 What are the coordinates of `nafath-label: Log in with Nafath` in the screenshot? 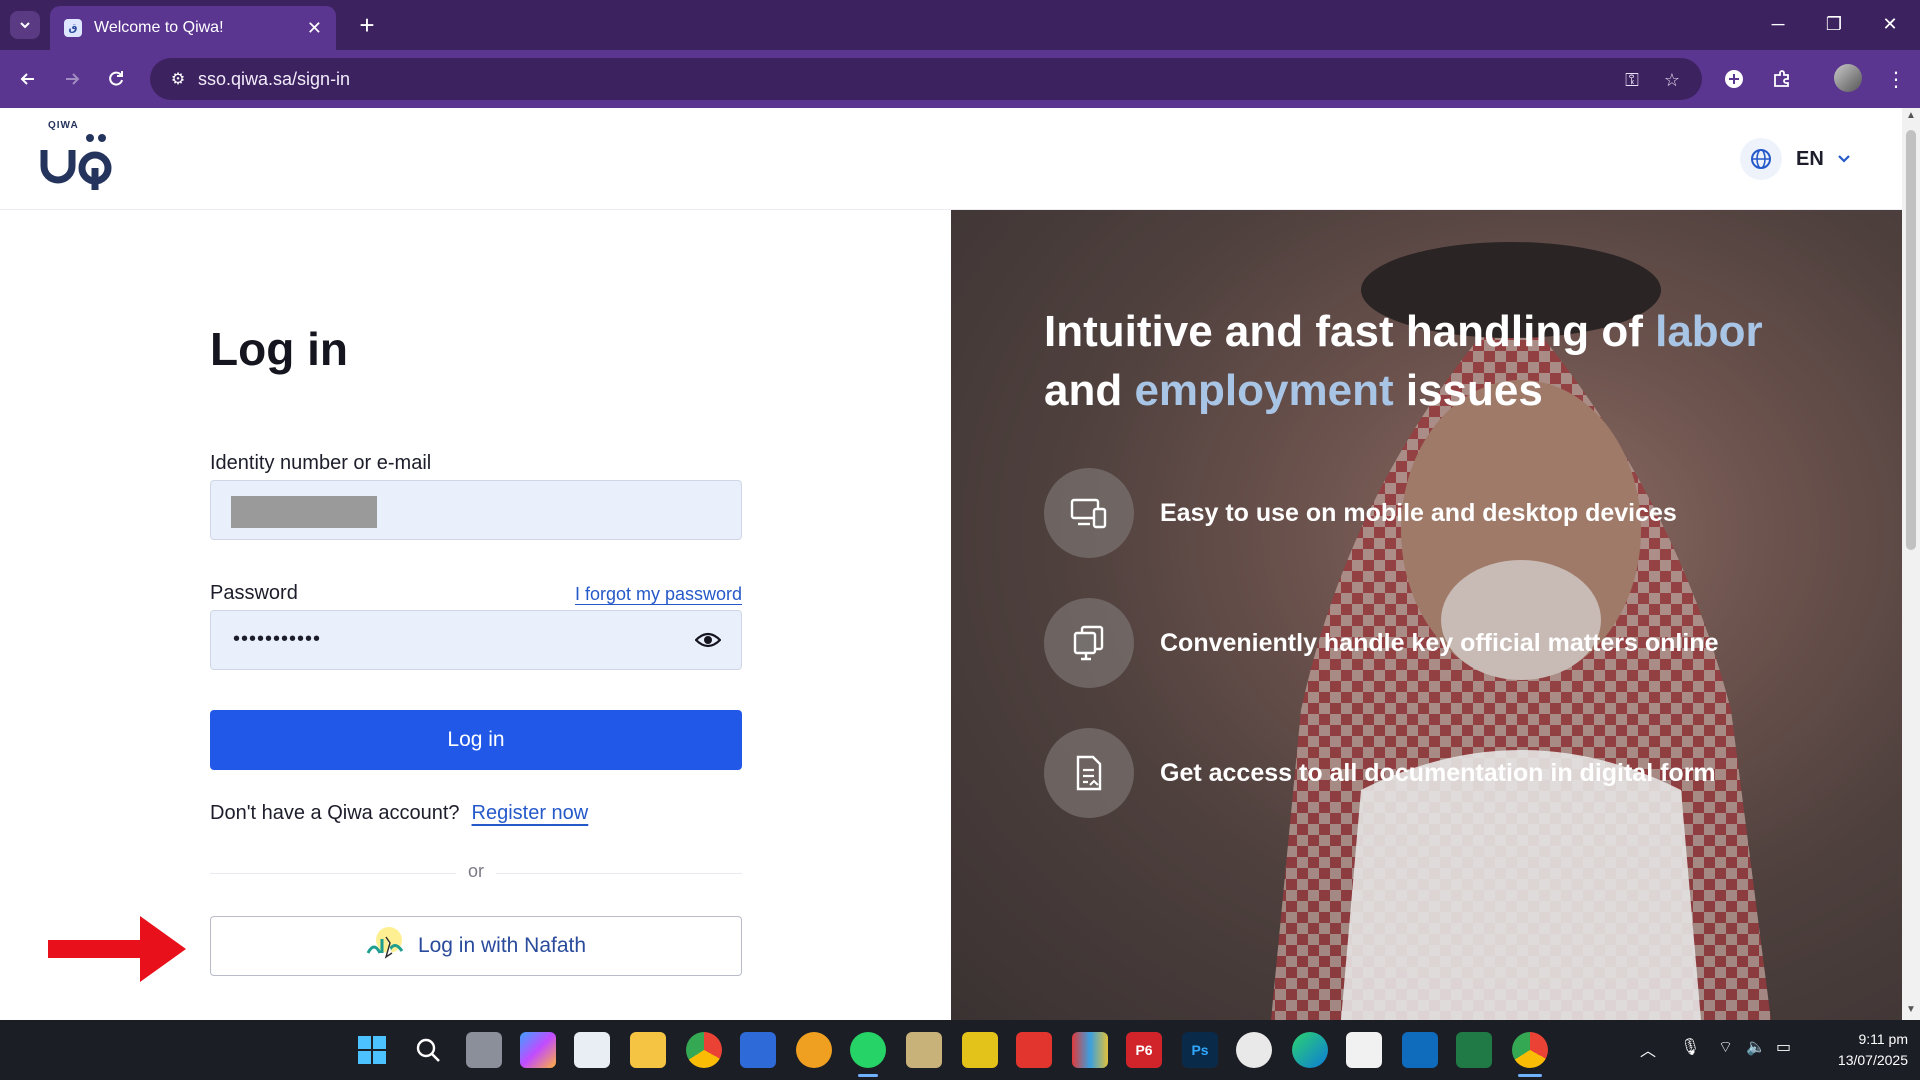 It's located at (502, 945).